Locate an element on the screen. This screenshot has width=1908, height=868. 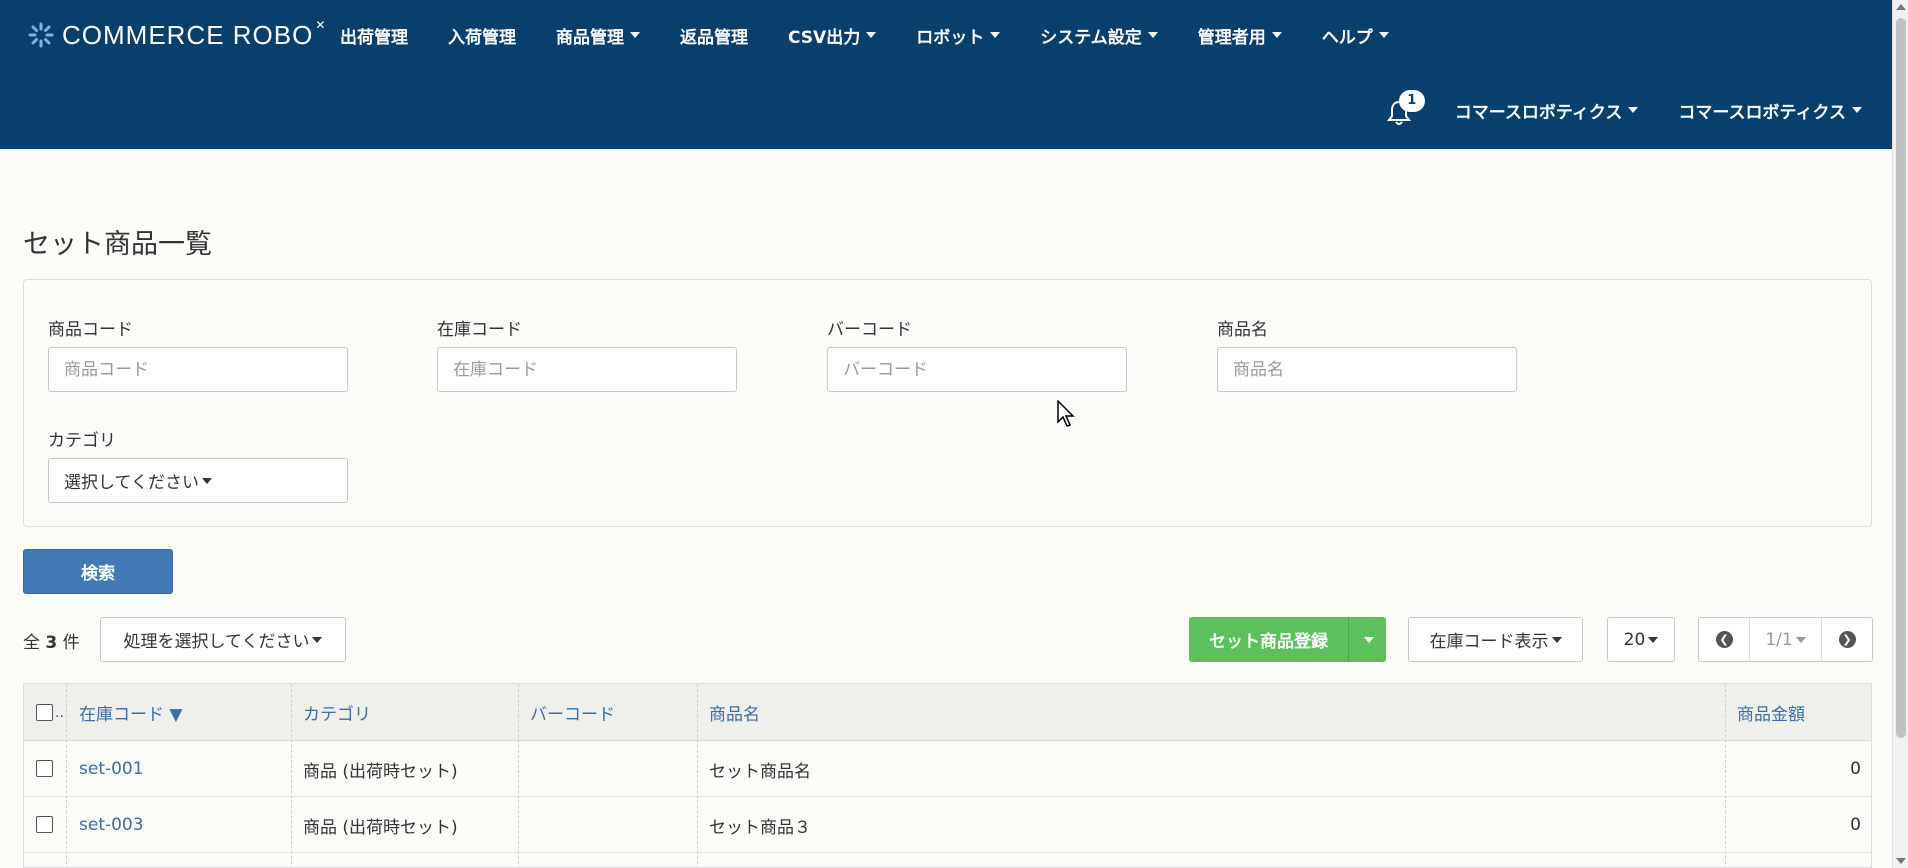
user-label: コマースロボティクス is located at coordinates (1762, 112).